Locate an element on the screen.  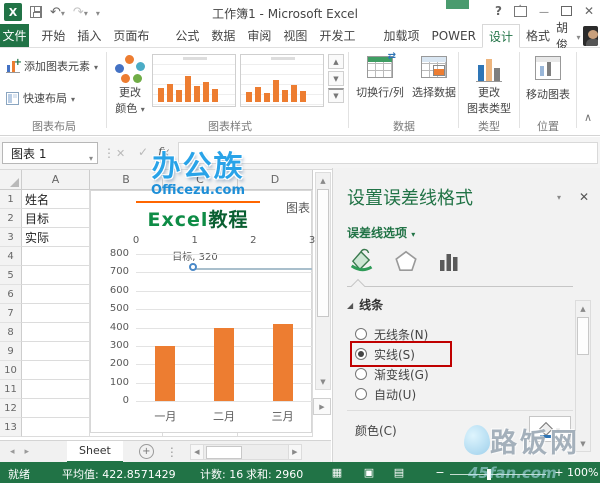
color-picker-button is located at coordinates (550, 429).